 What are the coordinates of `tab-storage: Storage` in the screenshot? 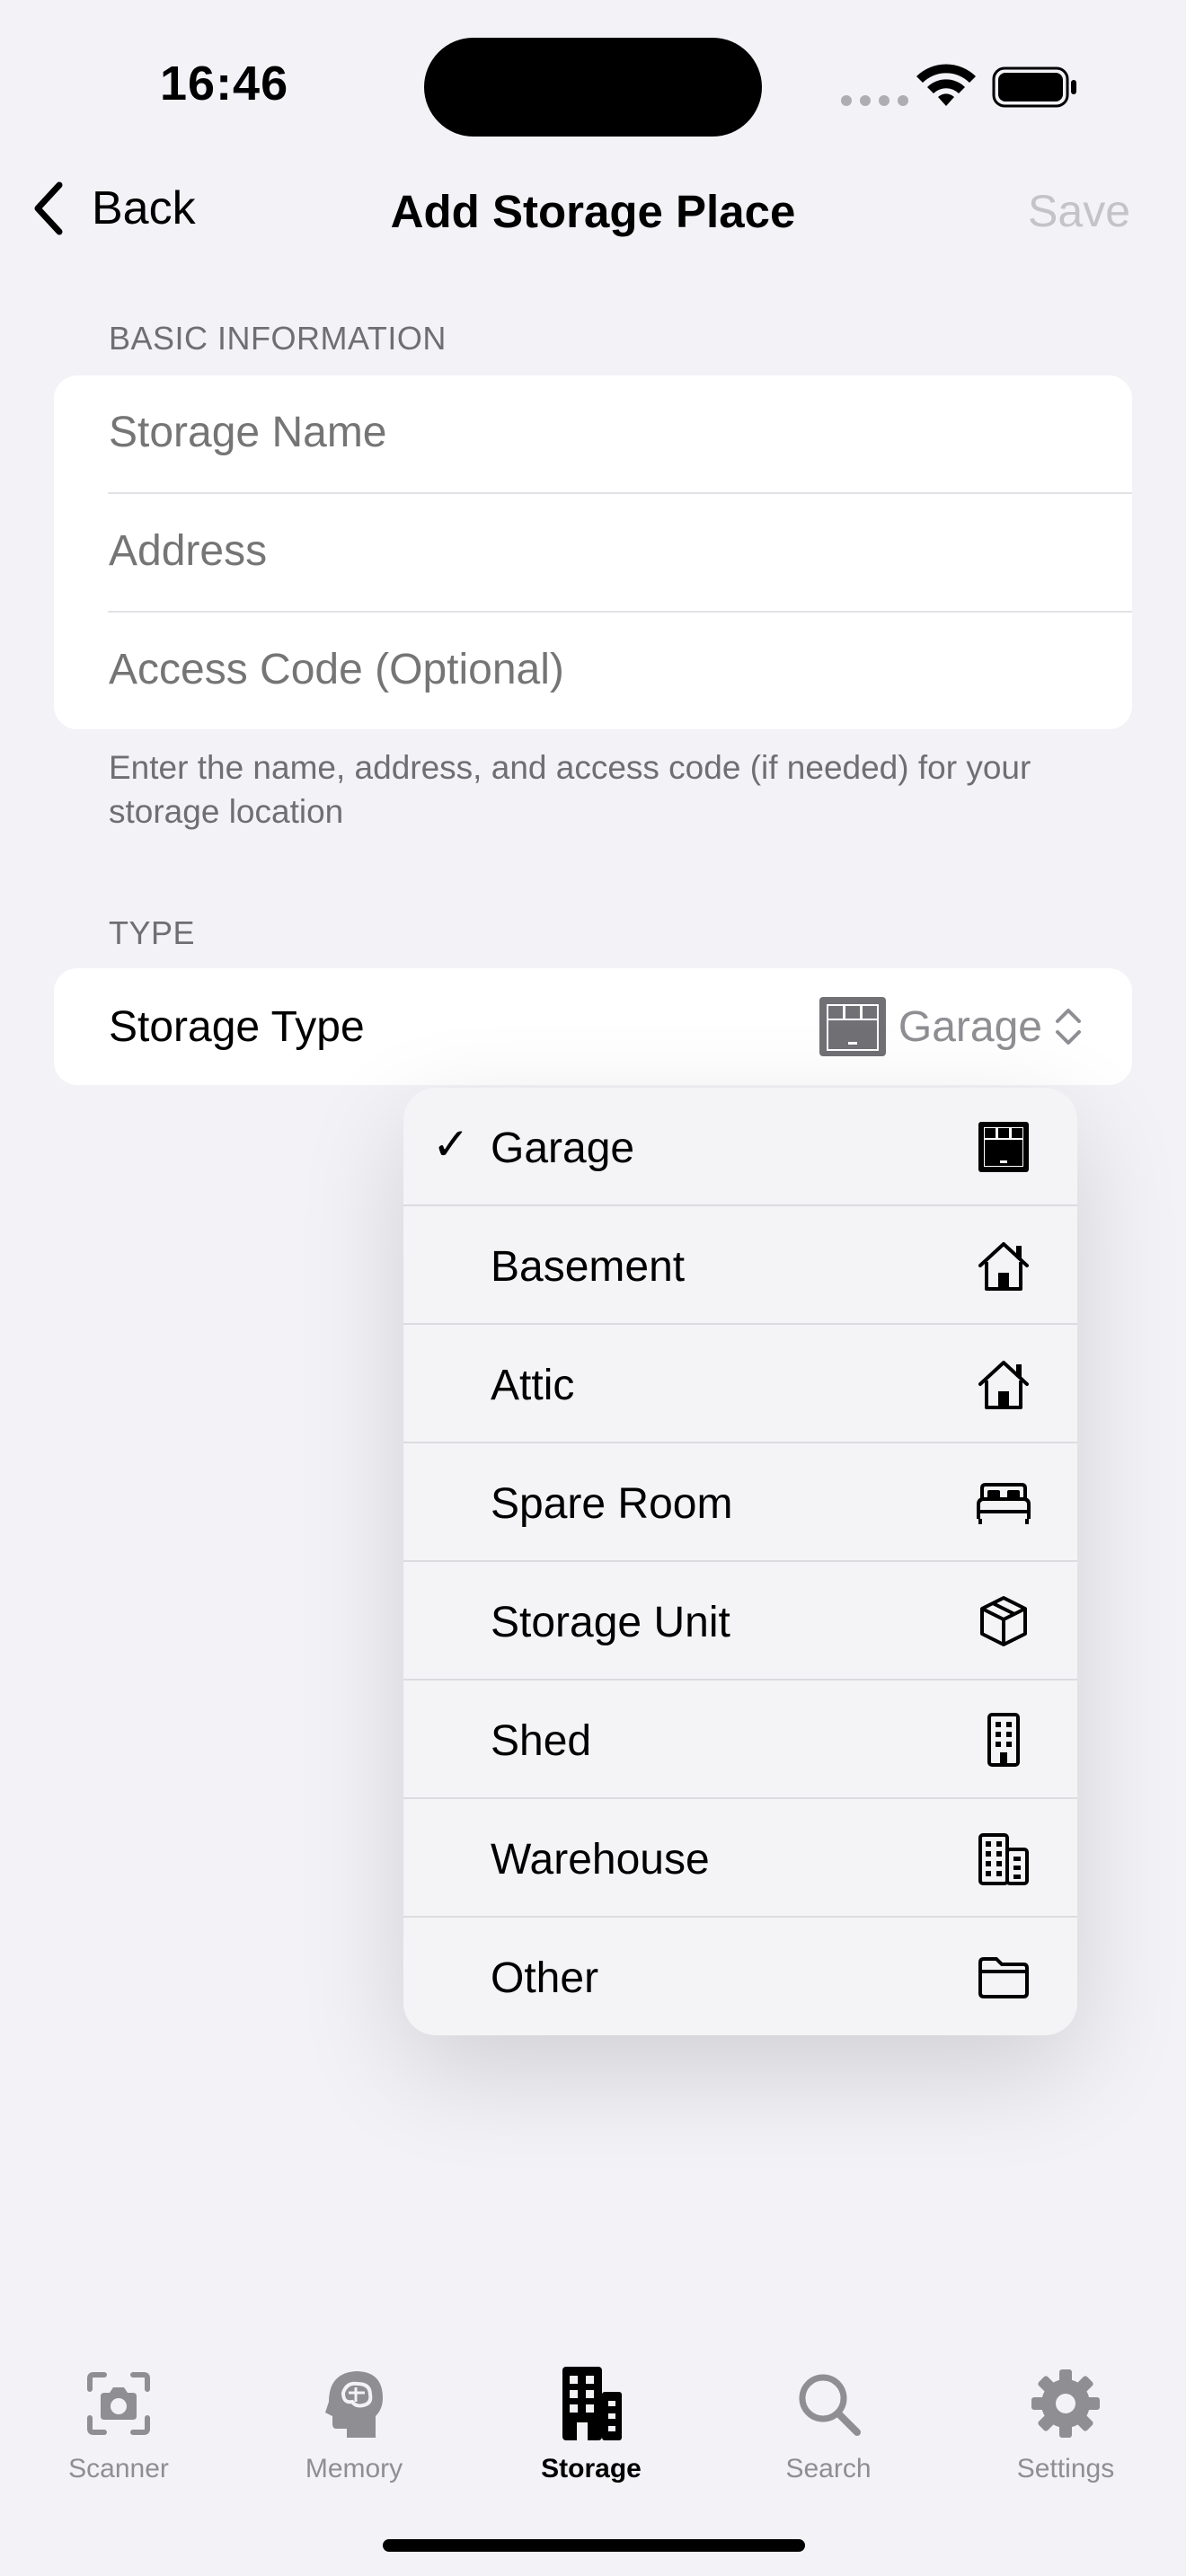 It's located at (591, 2423).